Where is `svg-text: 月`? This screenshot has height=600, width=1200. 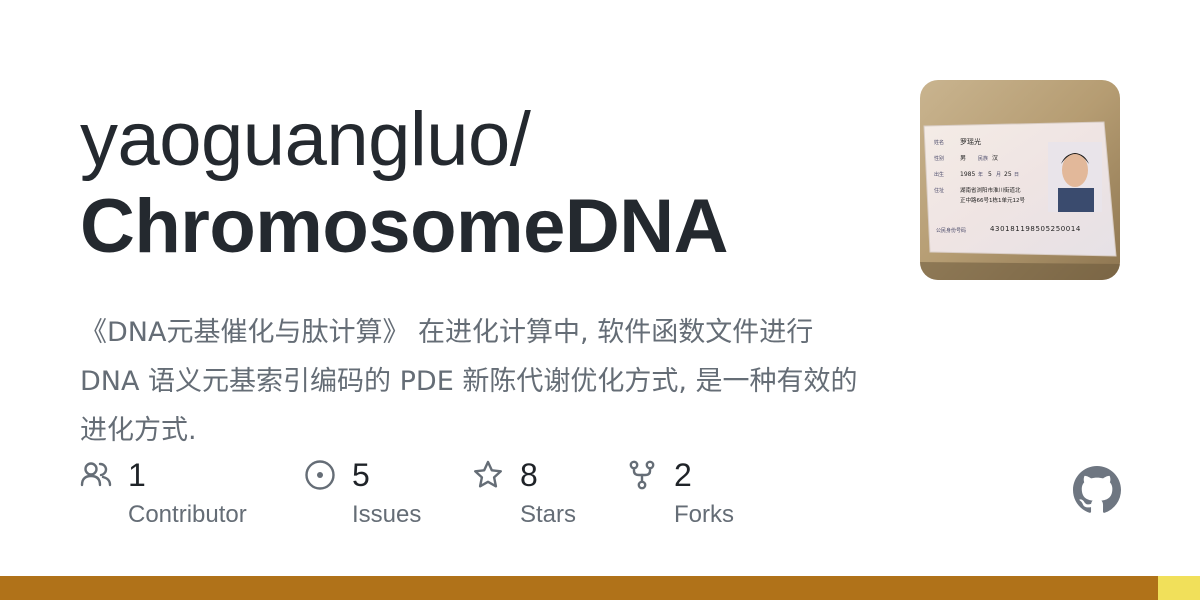
svg-text: 月 is located at coordinates (998, 175).